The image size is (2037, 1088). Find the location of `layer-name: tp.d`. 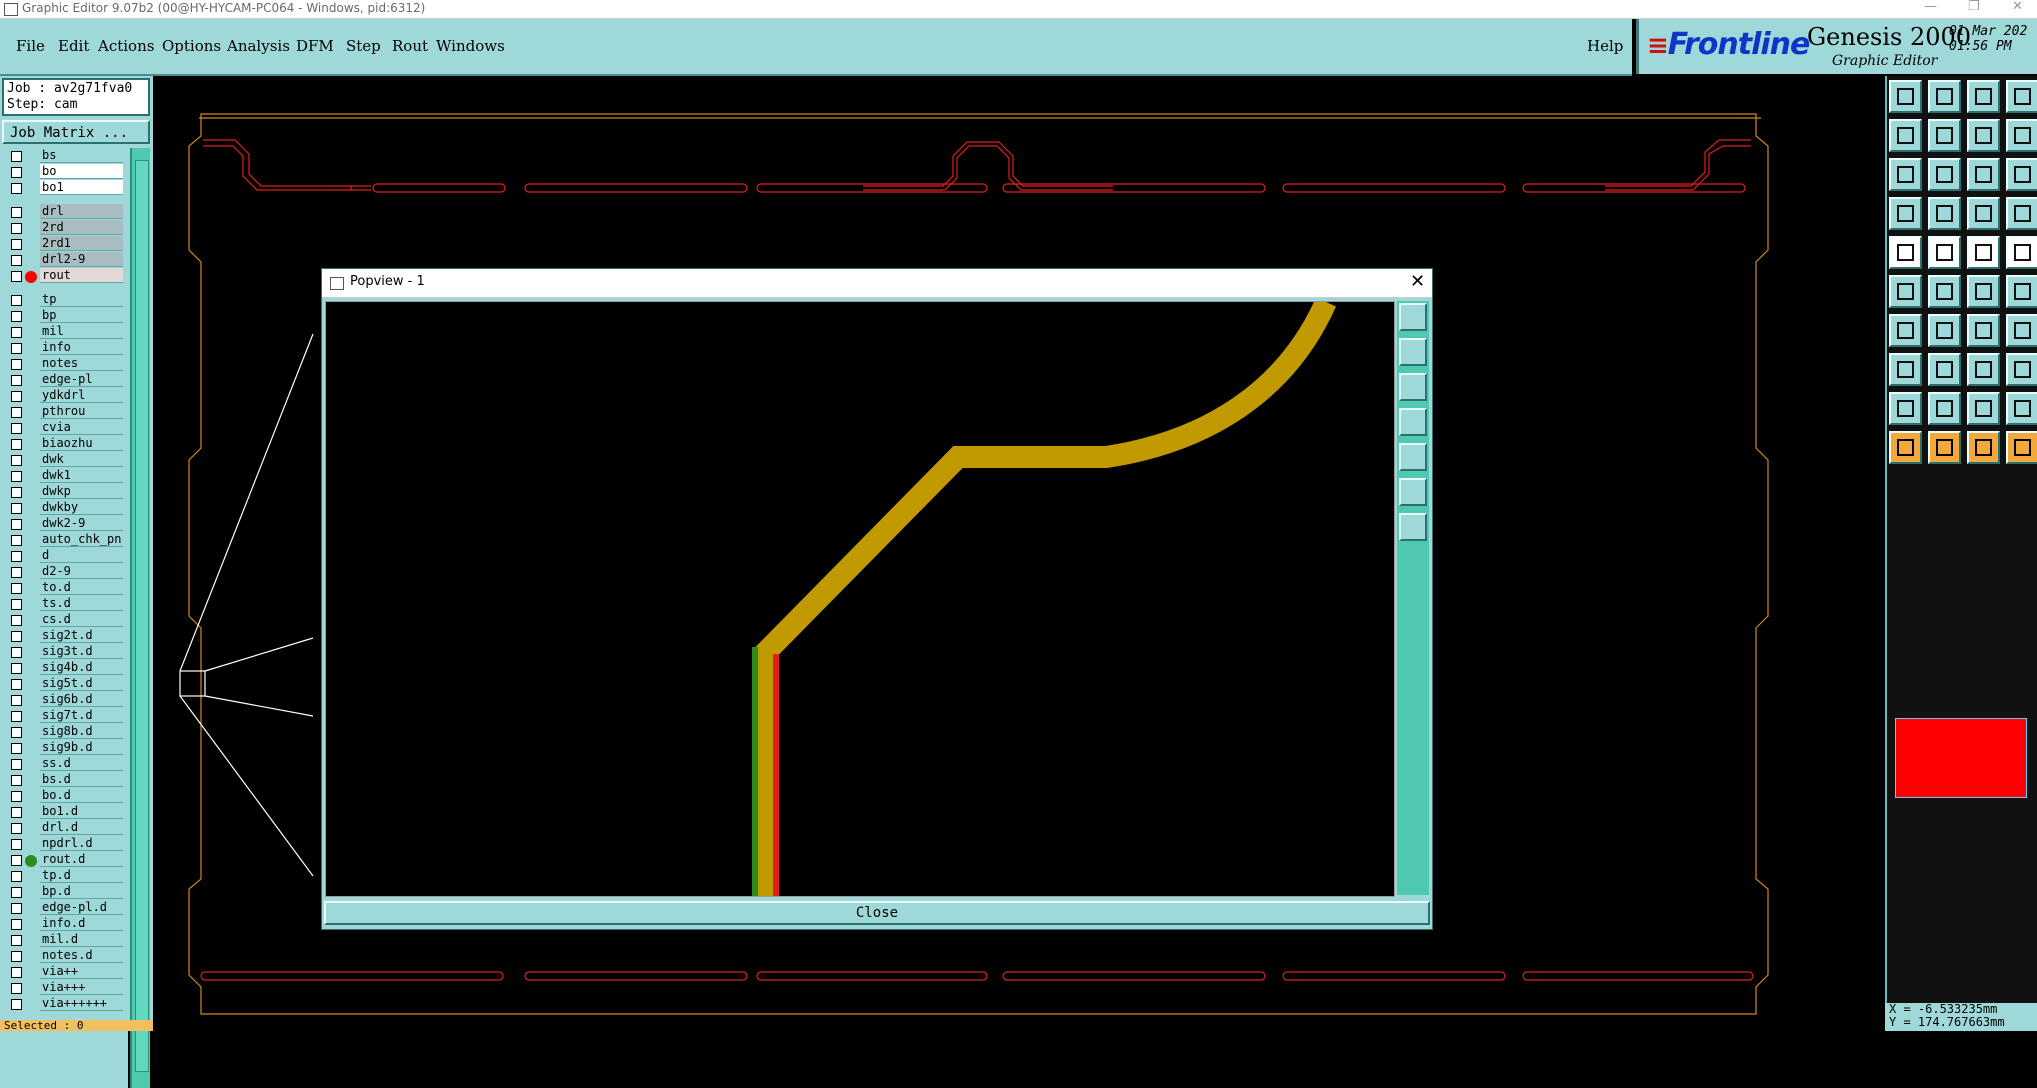

layer-name: tp.d is located at coordinates (81, 875).